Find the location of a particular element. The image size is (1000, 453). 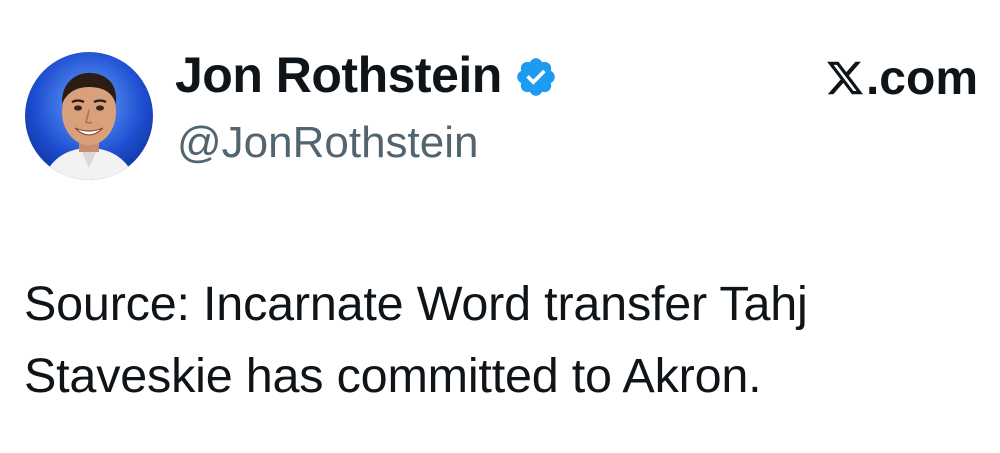

tweet-text-line: Staveskie has committed to Akron. is located at coordinates (393, 376).